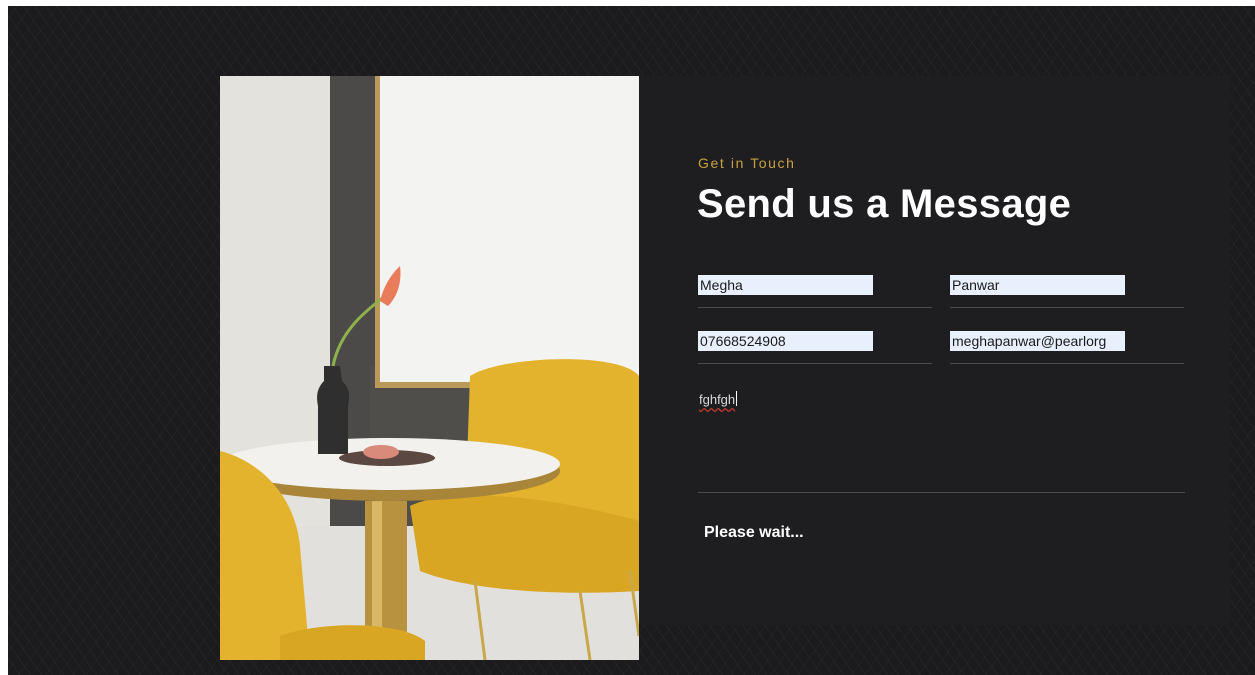 This screenshot has width=1255, height=675. I want to click on message-textarea: fghfgh, so click(941, 438).